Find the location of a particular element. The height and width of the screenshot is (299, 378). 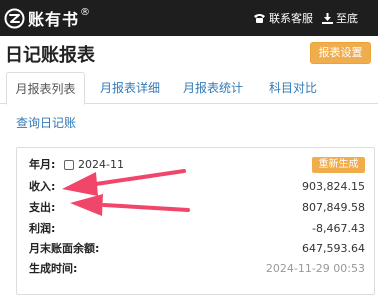

contact-support-label: 联系客服 is located at coordinates (291, 18).